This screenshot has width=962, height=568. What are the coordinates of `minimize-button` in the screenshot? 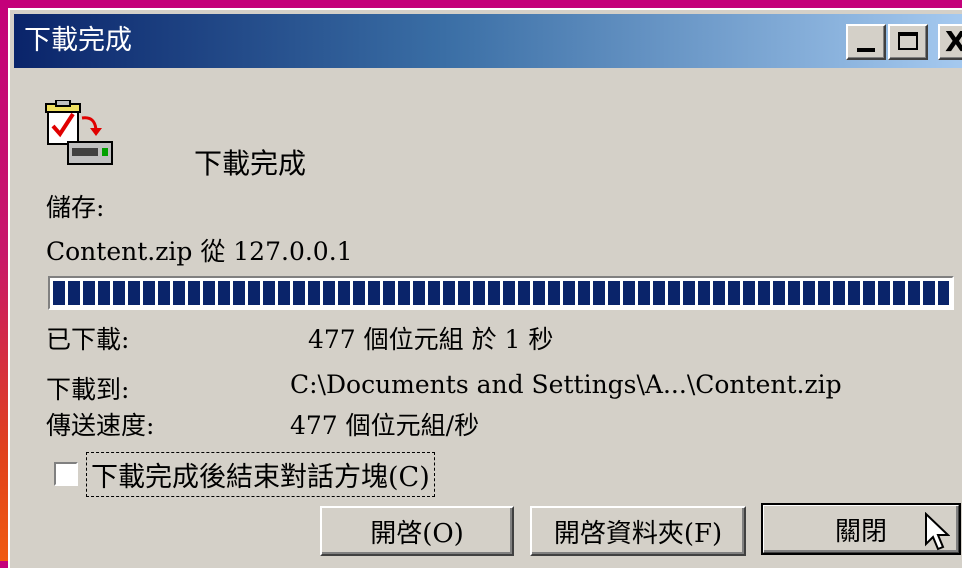 It's located at (866, 42).